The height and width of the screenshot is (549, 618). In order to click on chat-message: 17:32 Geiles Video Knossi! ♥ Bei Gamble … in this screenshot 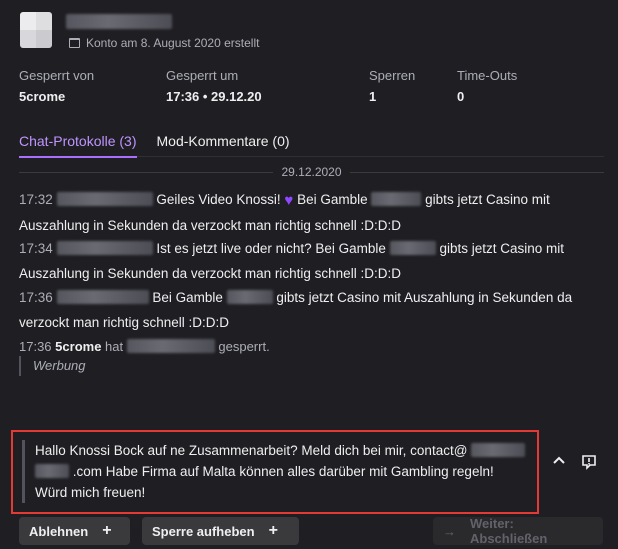, I will do `click(310, 213)`.